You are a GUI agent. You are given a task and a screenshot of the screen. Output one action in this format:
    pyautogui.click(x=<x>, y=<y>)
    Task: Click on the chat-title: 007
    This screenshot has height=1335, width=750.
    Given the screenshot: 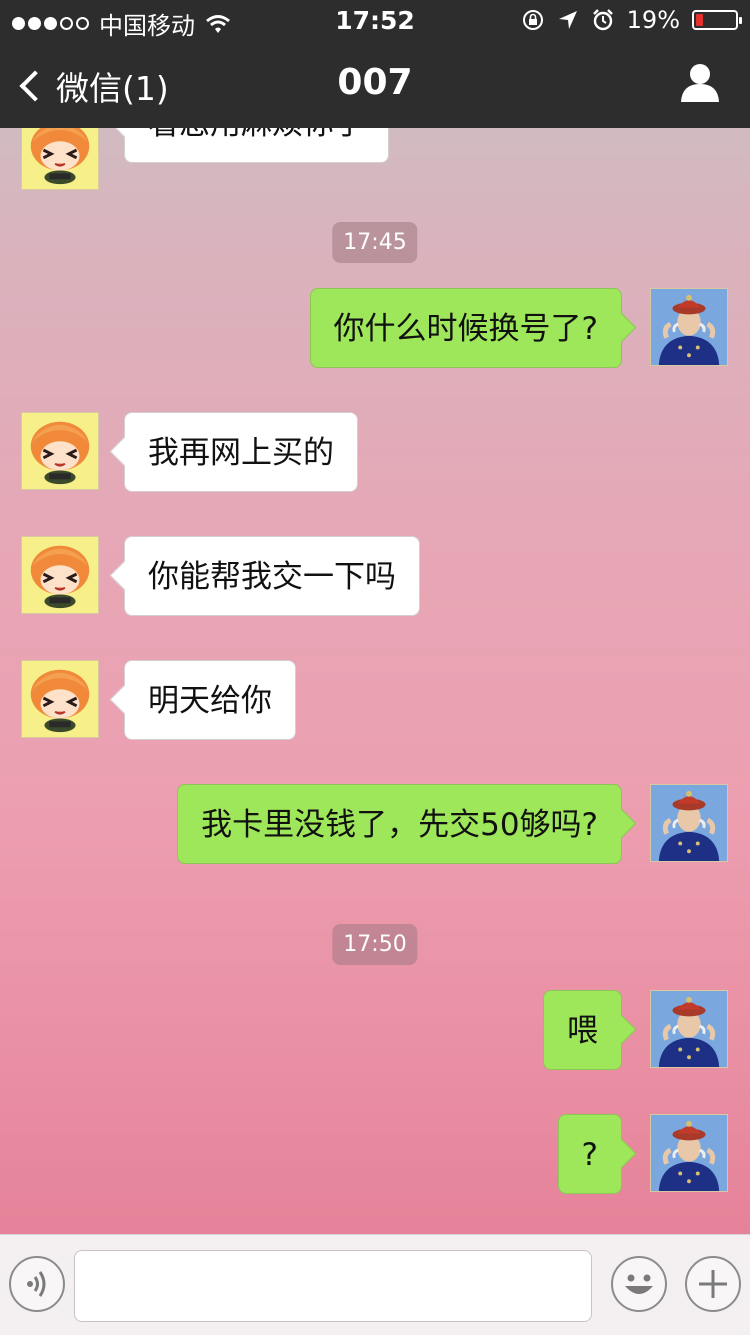 What is the action you would take?
    pyautogui.click(x=375, y=82)
    